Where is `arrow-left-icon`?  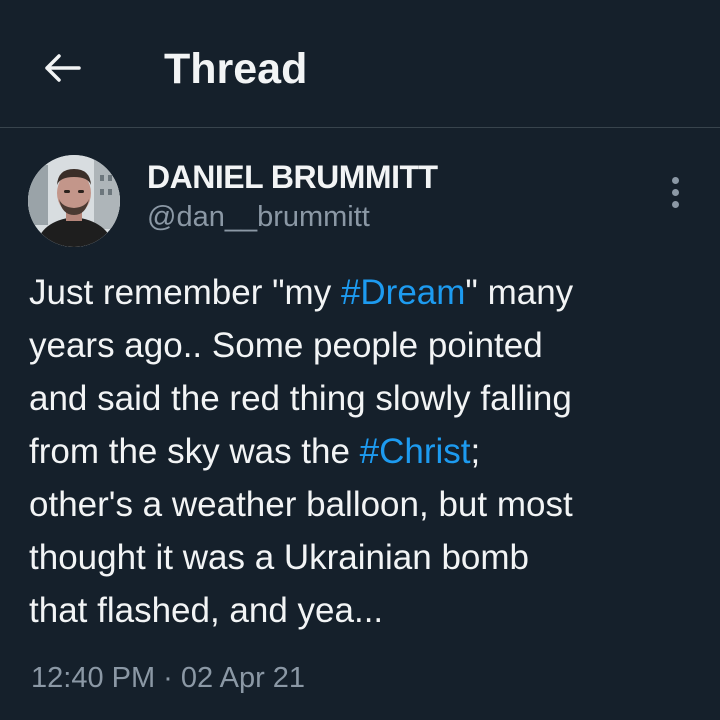
arrow-left-icon is located at coordinates (63, 68).